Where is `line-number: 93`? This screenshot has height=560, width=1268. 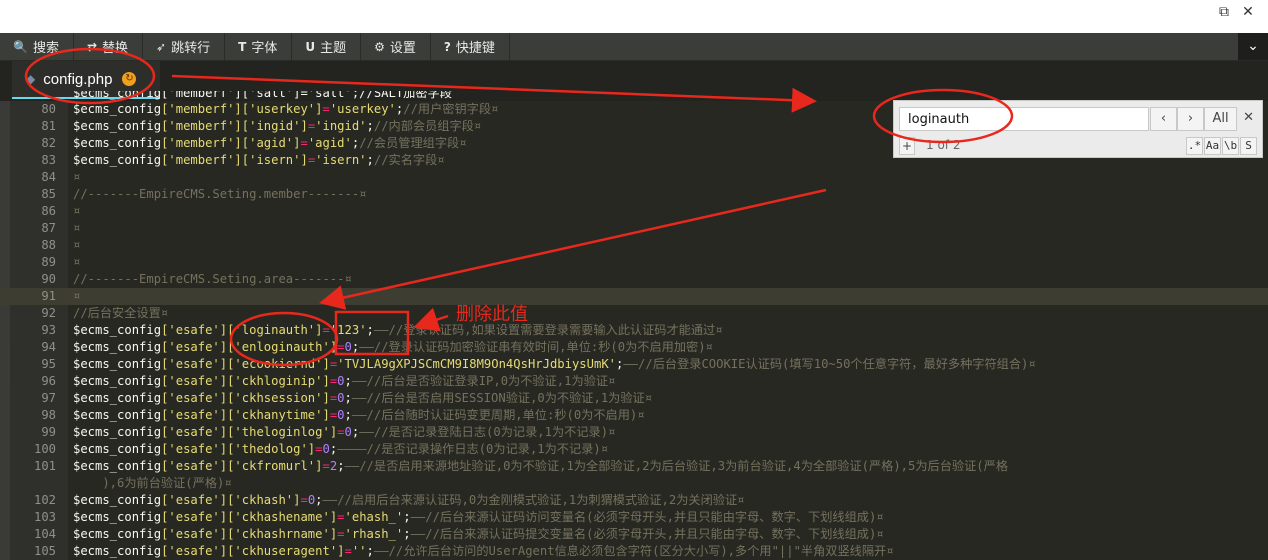
line-number: 93 is located at coordinates (48, 330).